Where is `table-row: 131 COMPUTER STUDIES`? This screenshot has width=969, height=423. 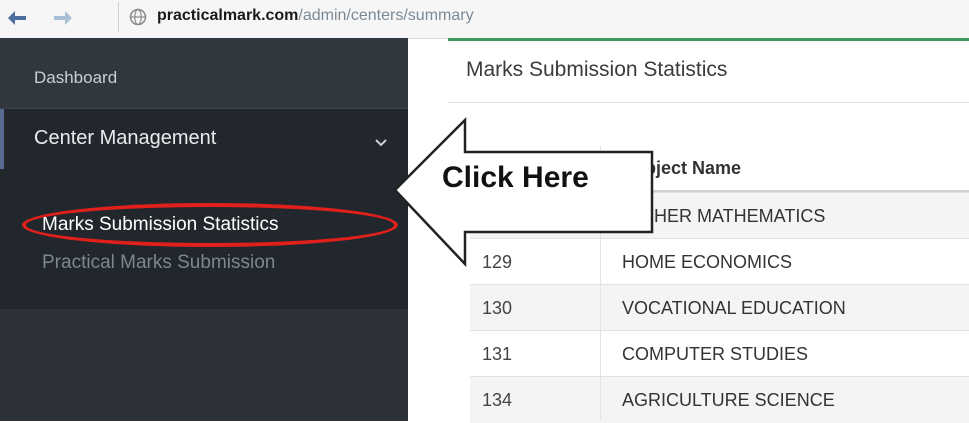 table-row: 131 COMPUTER STUDIES is located at coordinates (719, 353).